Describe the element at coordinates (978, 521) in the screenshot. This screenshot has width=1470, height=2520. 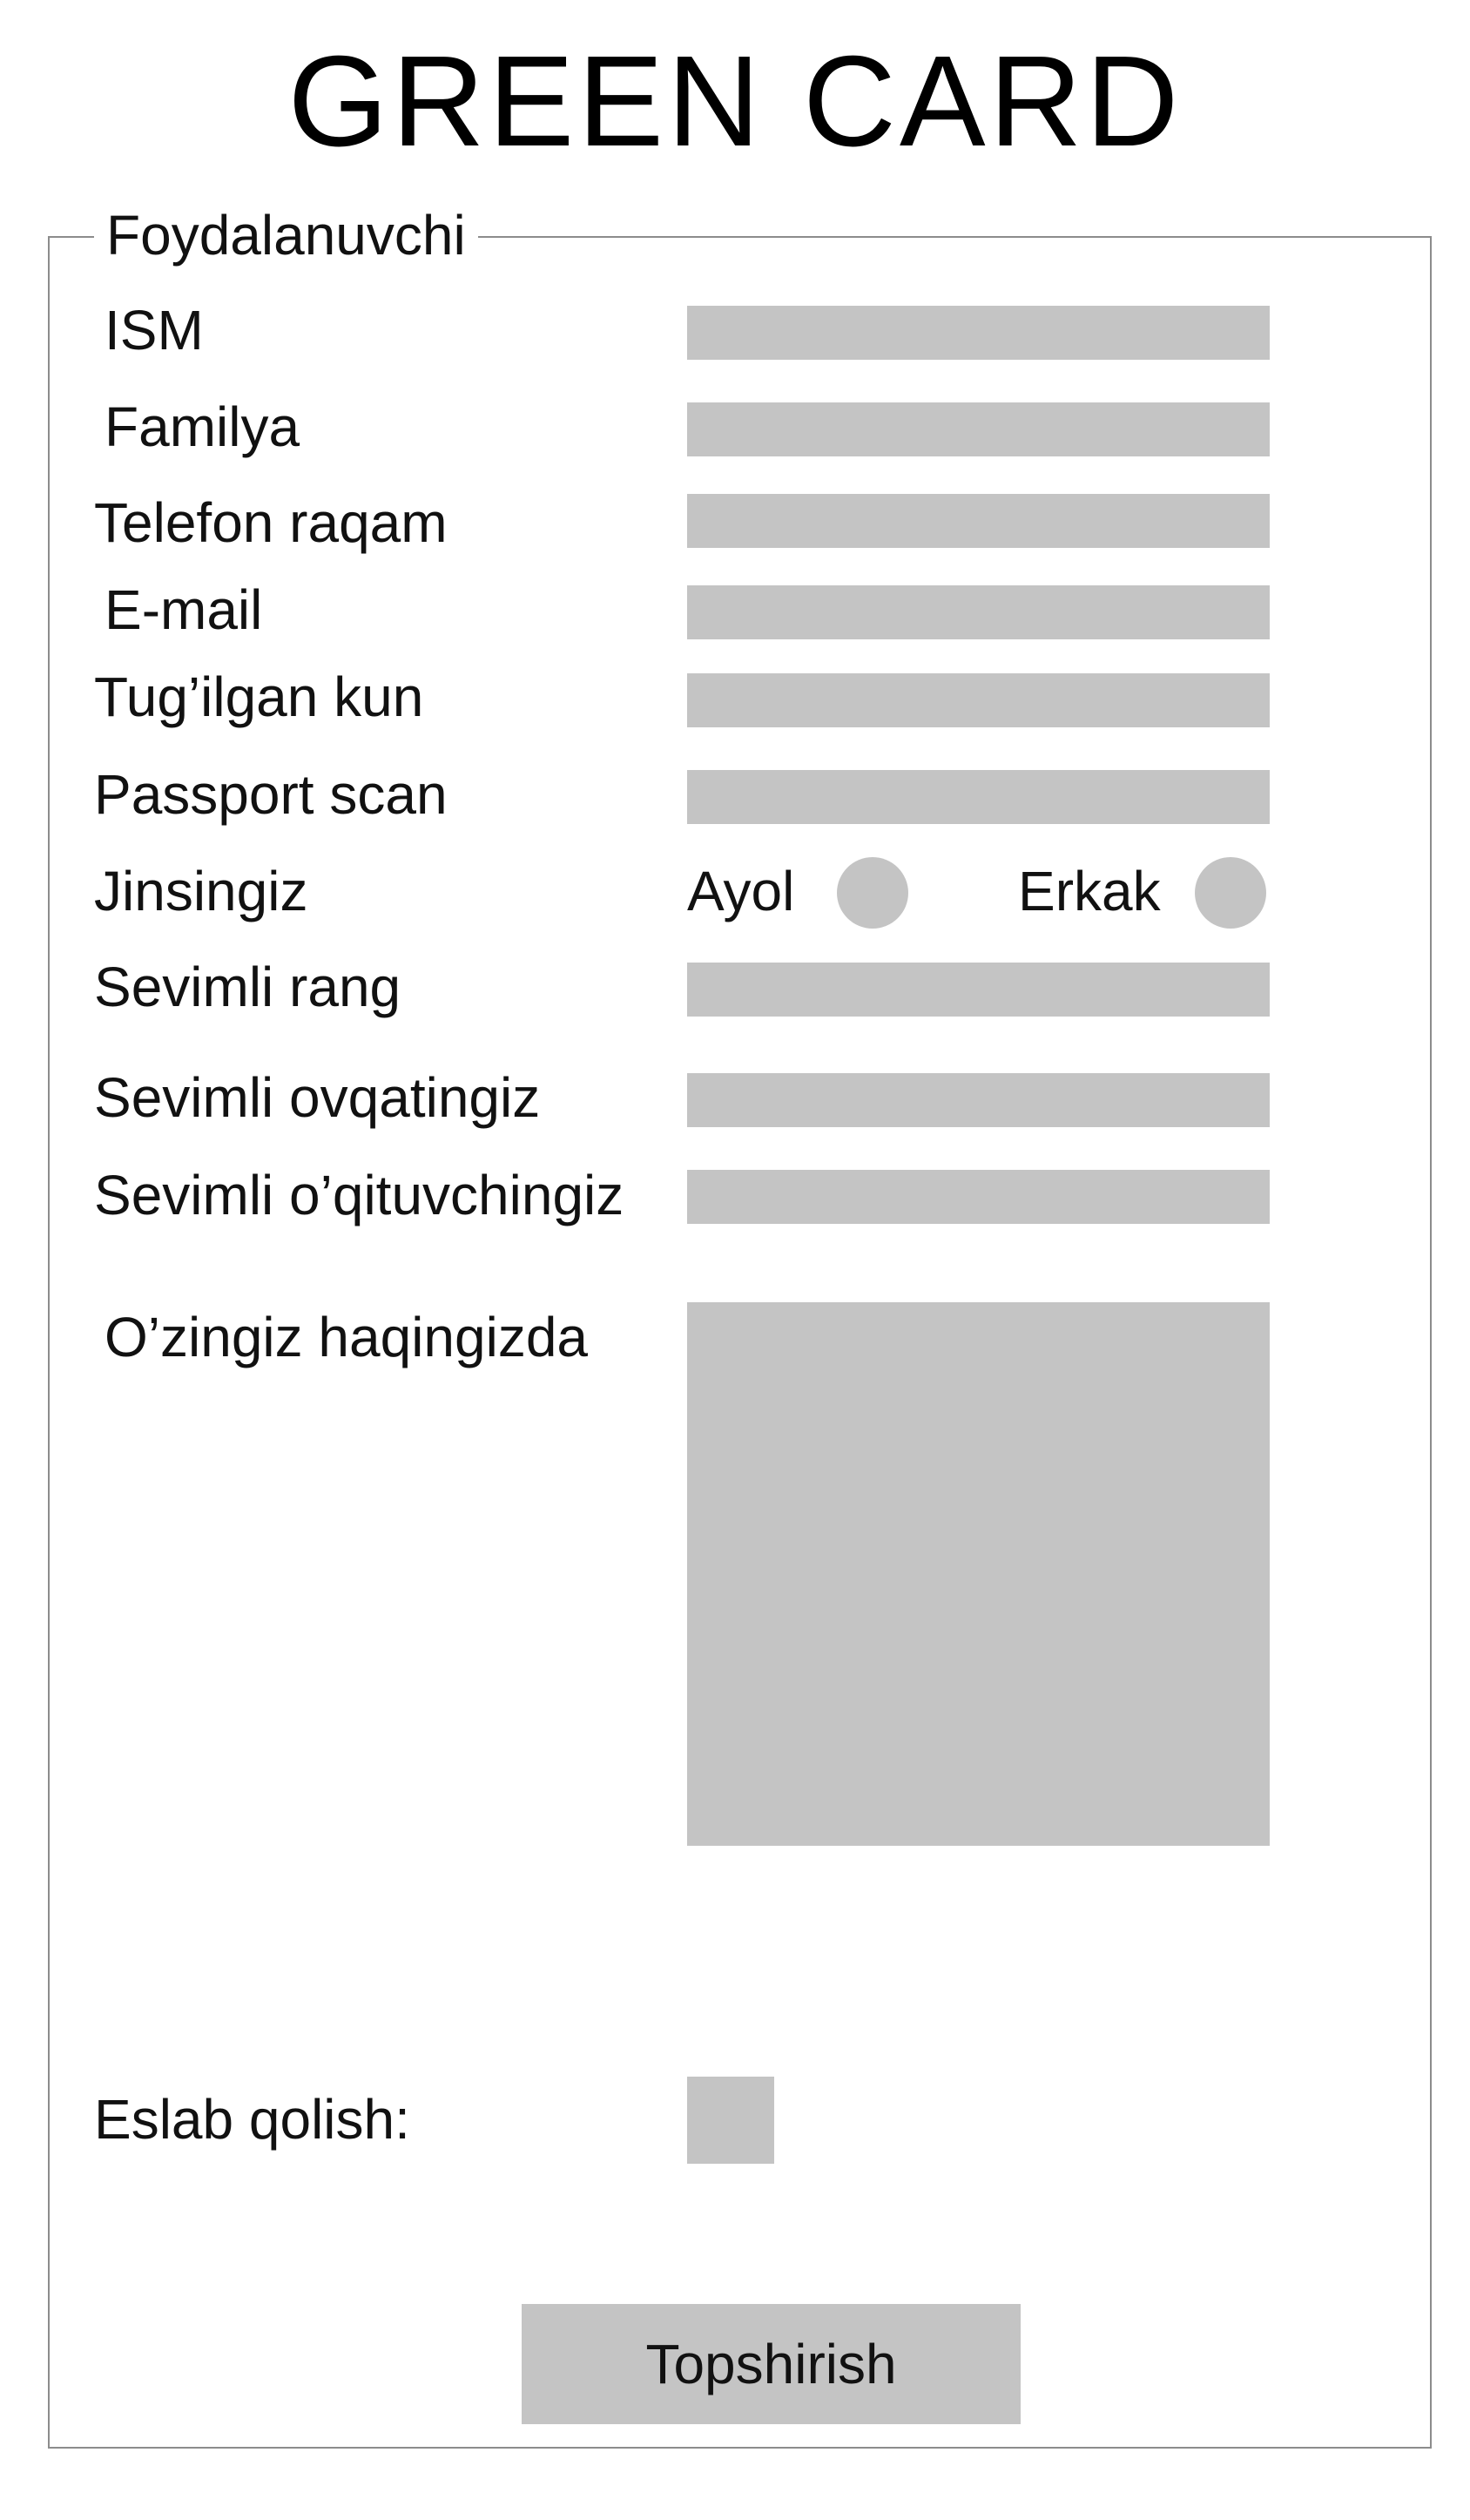
I see `telefon-input` at that location.